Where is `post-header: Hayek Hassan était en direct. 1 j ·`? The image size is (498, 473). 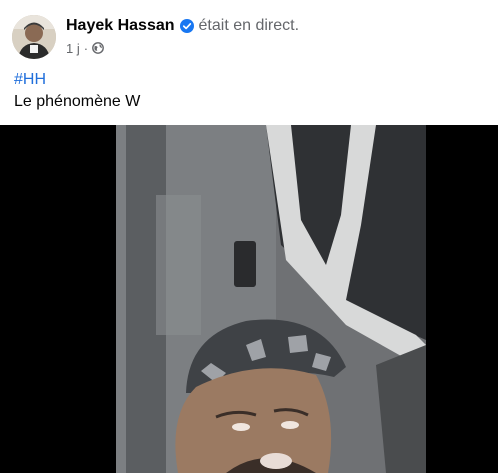 post-header: Hayek Hassan était en direct. 1 j · is located at coordinates (249, 35).